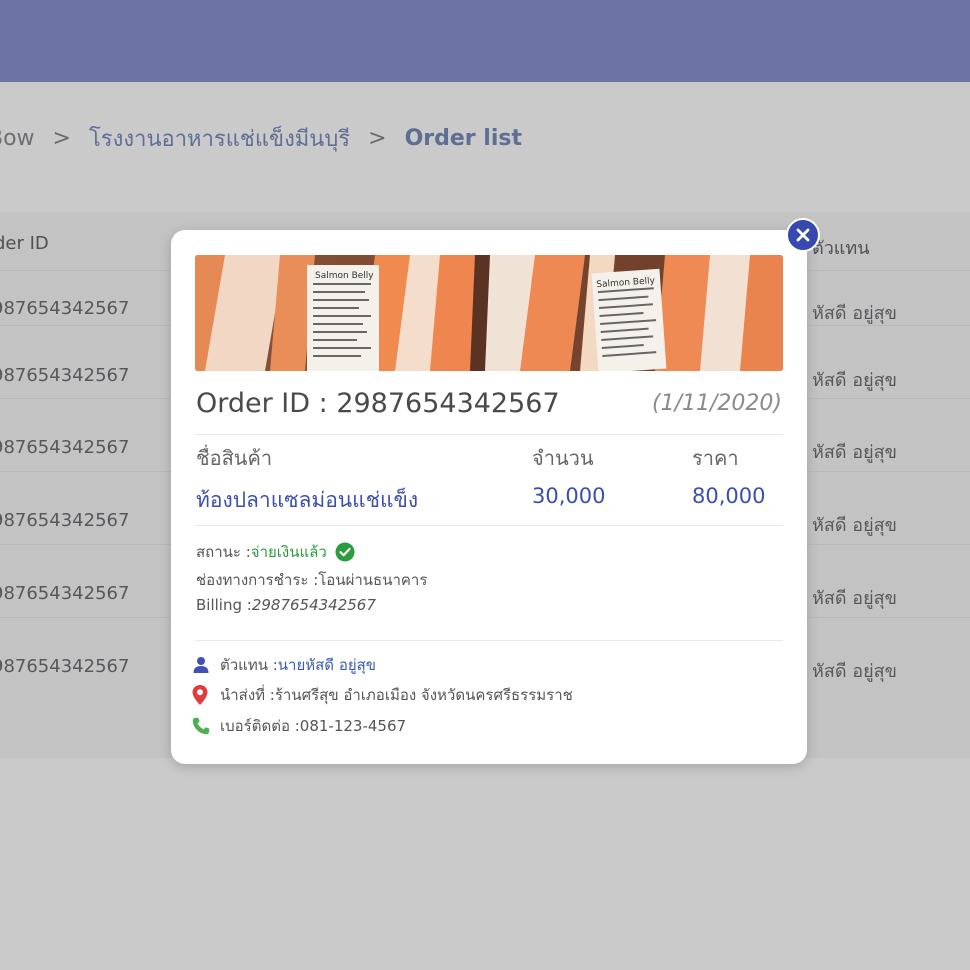 This screenshot has height=970, width=970. I want to click on phone-row: เบอร์ติดต่อ : 081-123-4567, so click(299, 726).